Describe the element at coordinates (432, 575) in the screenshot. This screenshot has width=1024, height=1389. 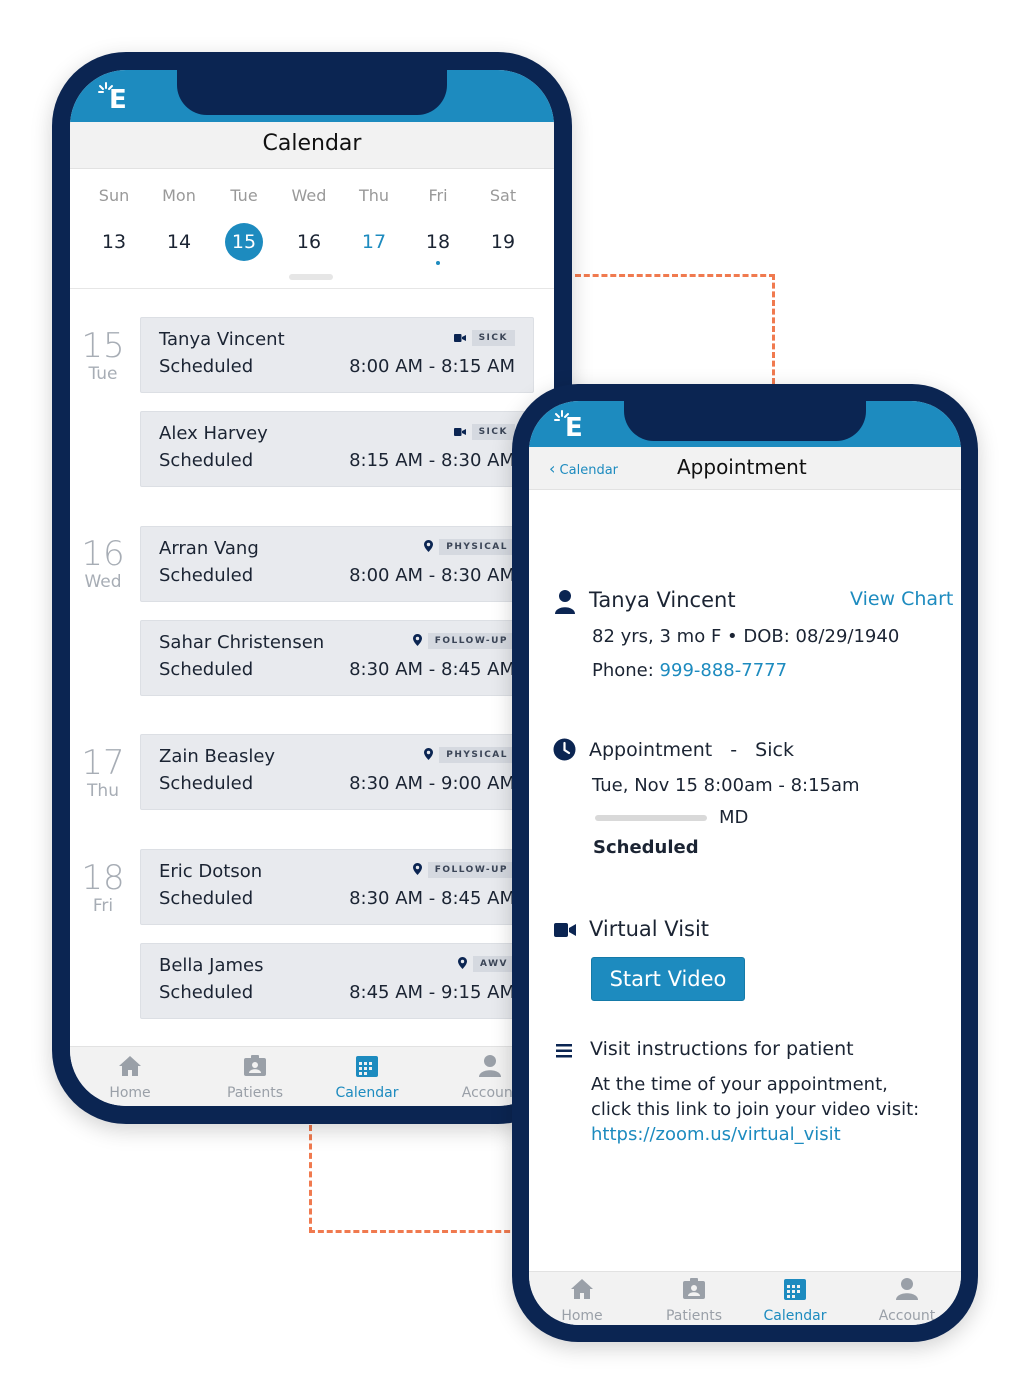
I see `appointment-time: 8:00 AM - 8:30 AM` at that location.